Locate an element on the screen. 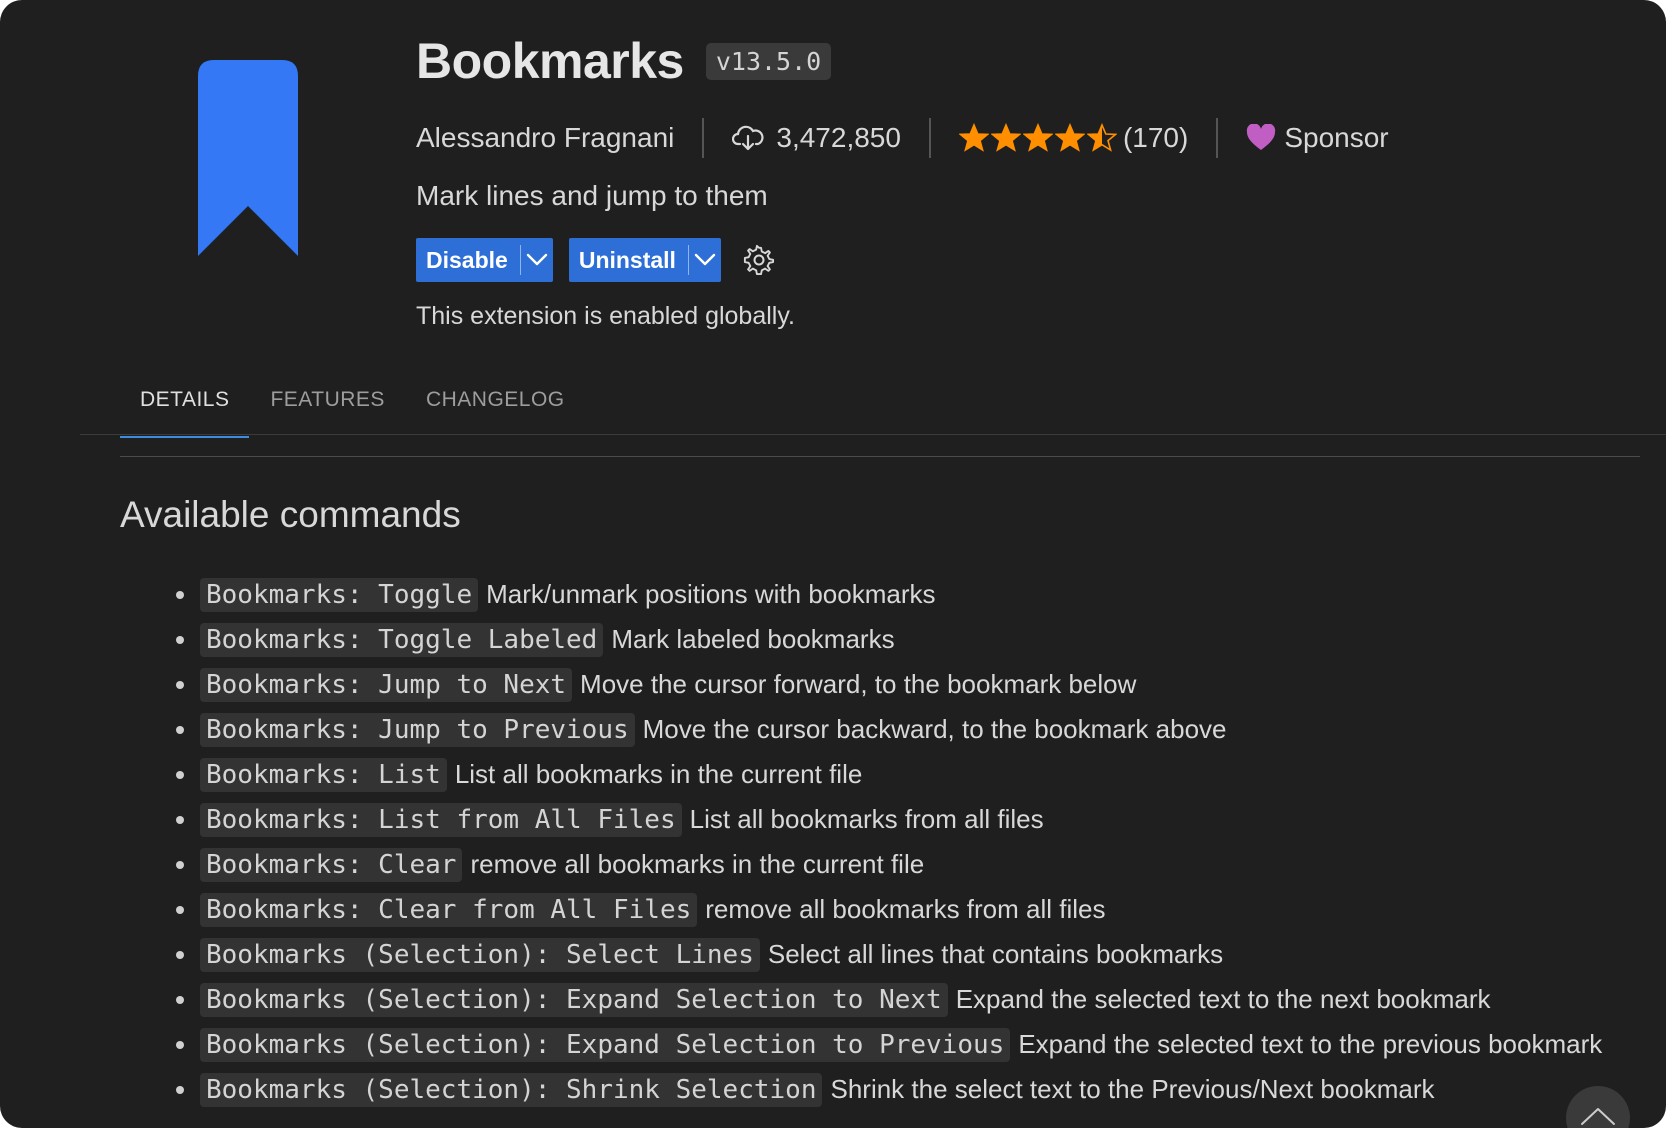 This screenshot has height=1128, width=1666. command-code: Bookmarks: Toggle is located at coordinates (339, 594).